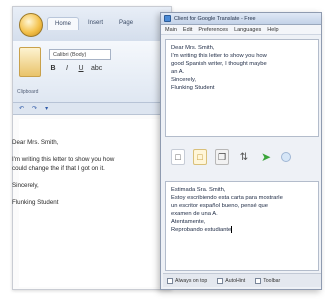 The height and width of the screenshot is (302, 325). Describe the element at coordinates (220, 206) in the screenshot. I see `target-line: un escritor español bueno, pensé que` at that location.